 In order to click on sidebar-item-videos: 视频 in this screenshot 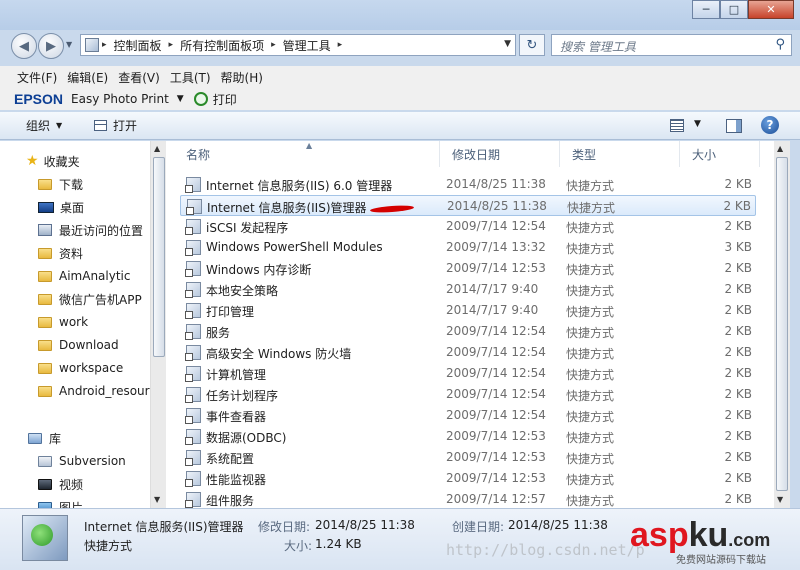, I will do `click(75, 484)`.